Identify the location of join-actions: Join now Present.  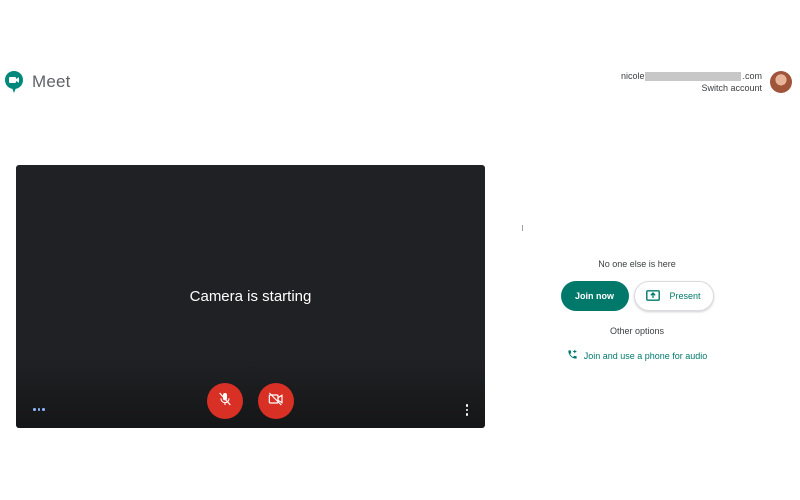
(637, 296).